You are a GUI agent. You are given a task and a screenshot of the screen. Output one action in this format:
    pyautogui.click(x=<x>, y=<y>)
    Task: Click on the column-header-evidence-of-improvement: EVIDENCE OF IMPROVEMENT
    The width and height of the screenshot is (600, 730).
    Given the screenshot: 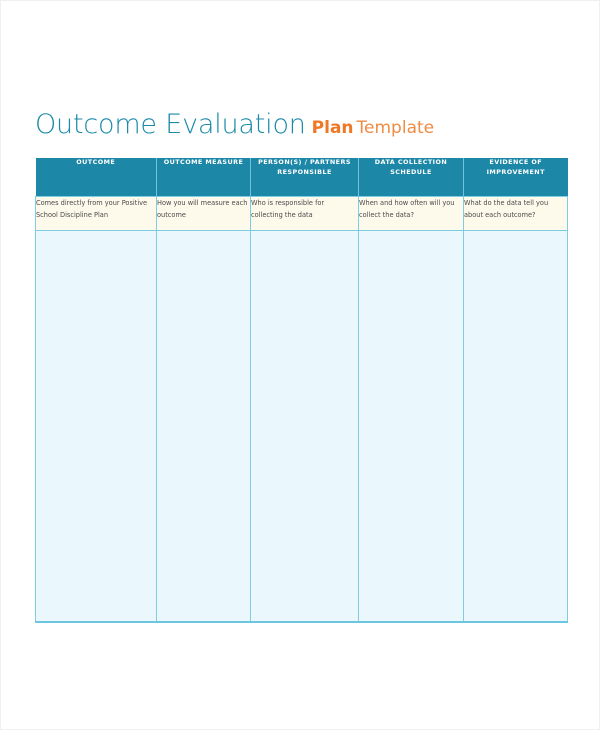 What is the action you would take?
    pyautogui.click(x=515, y=177)
    